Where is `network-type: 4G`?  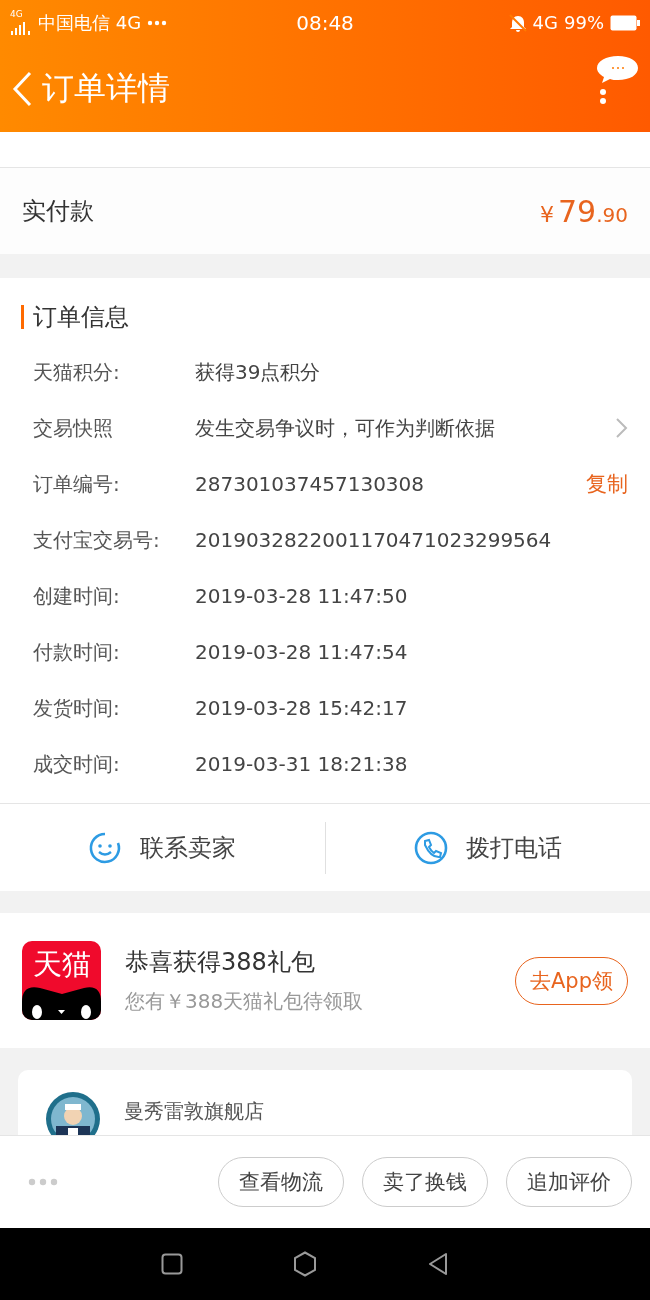 network-type: 4G is located at coordinates (545, 22).